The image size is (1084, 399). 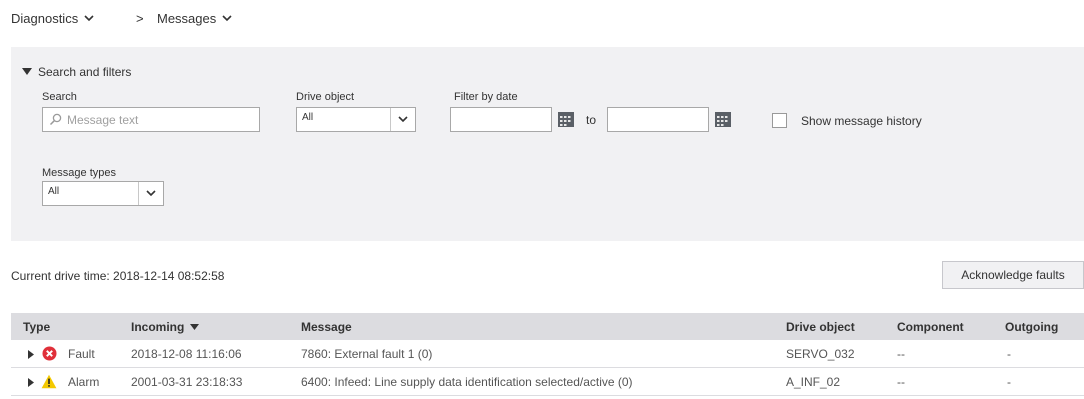 I want to click on date-from-input, so click(x=501, y=119).